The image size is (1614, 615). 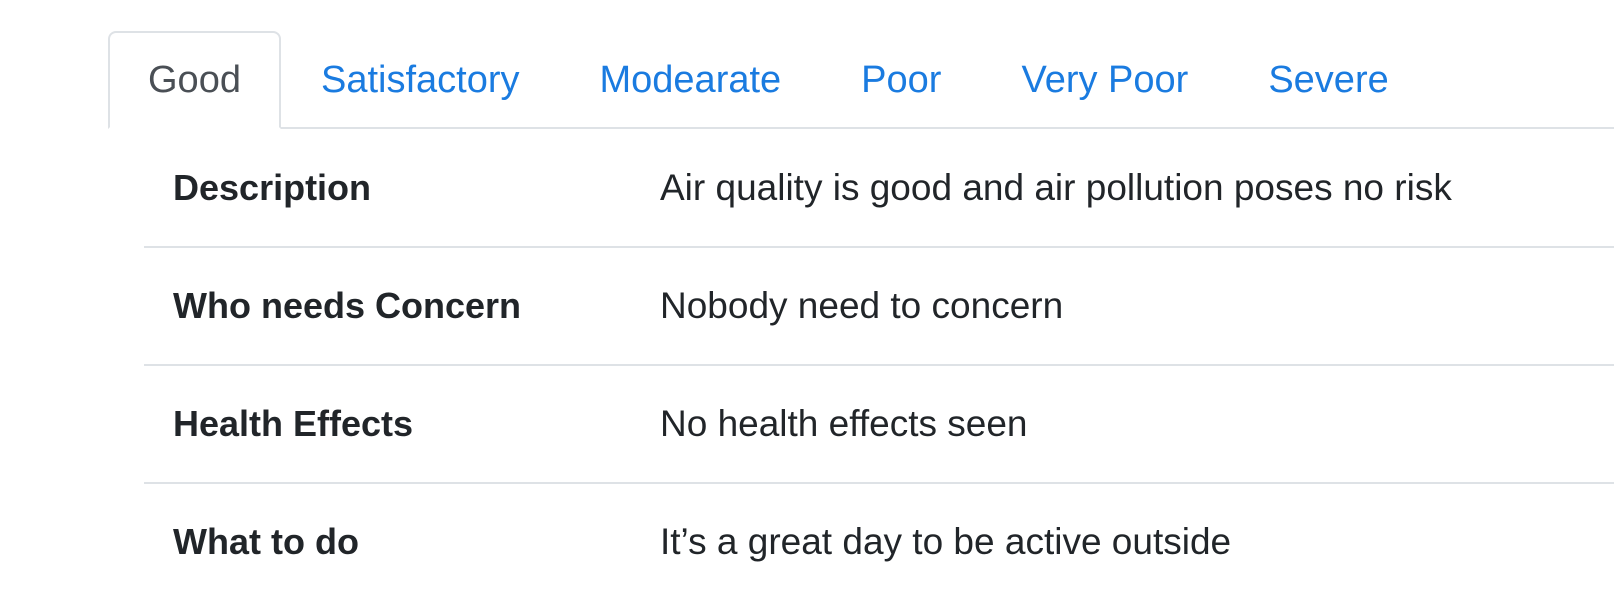 I want to click on row-value: It’s a great day to be active outside, so click(x=946, y=541).